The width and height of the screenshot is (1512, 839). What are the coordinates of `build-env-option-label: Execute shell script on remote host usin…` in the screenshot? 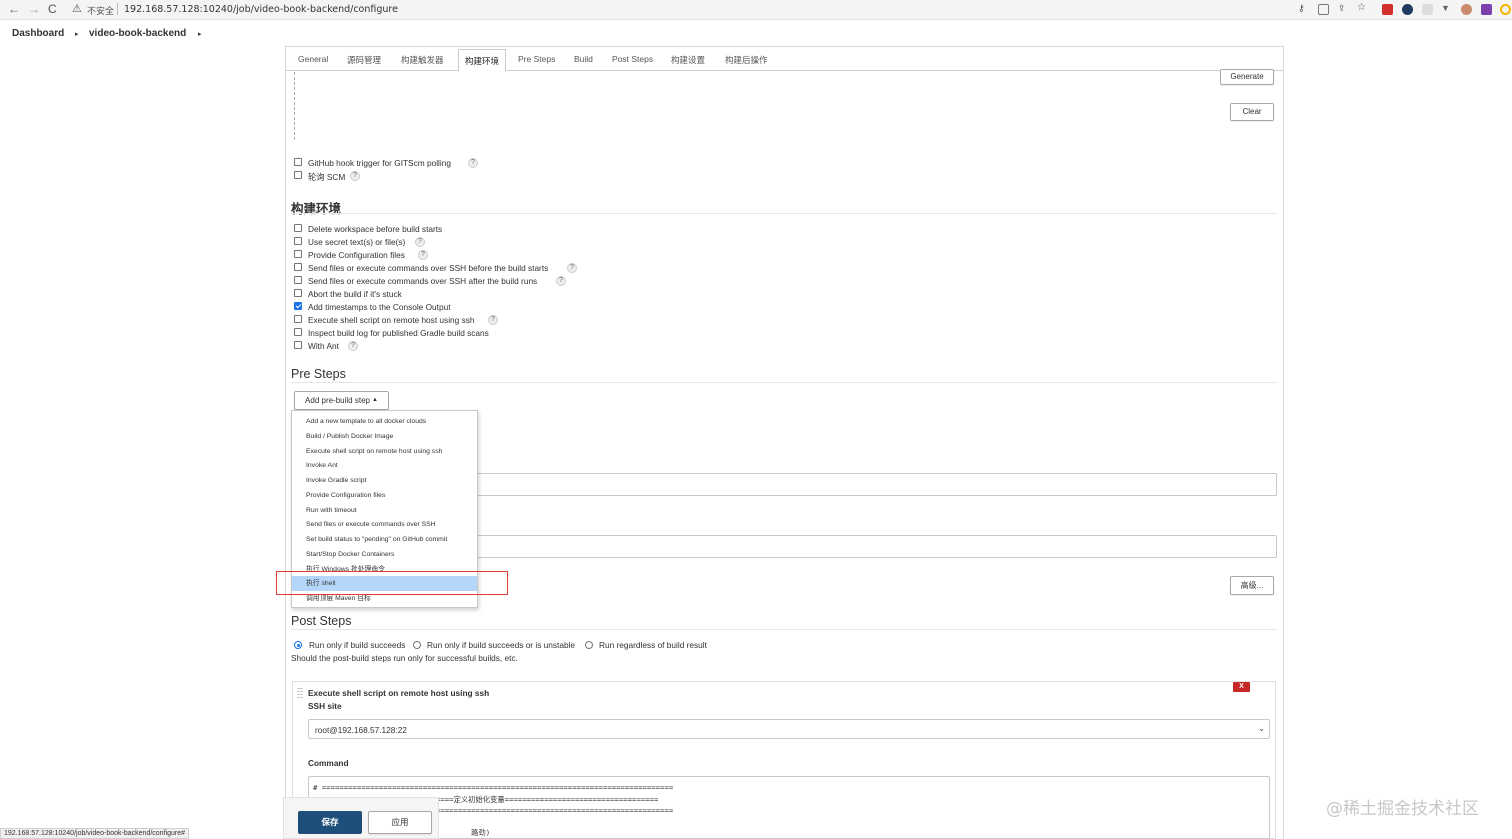 It's located at (391, 320).